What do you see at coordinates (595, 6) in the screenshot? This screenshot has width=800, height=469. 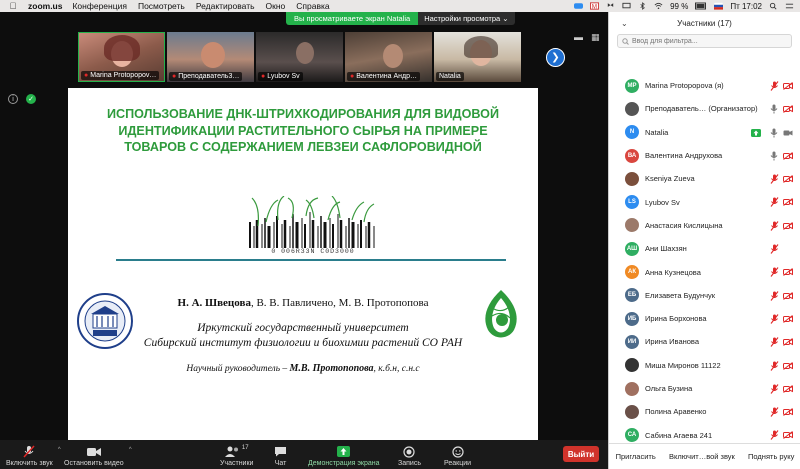 I see `mail-icon: M` at bounding box center [595, 6].